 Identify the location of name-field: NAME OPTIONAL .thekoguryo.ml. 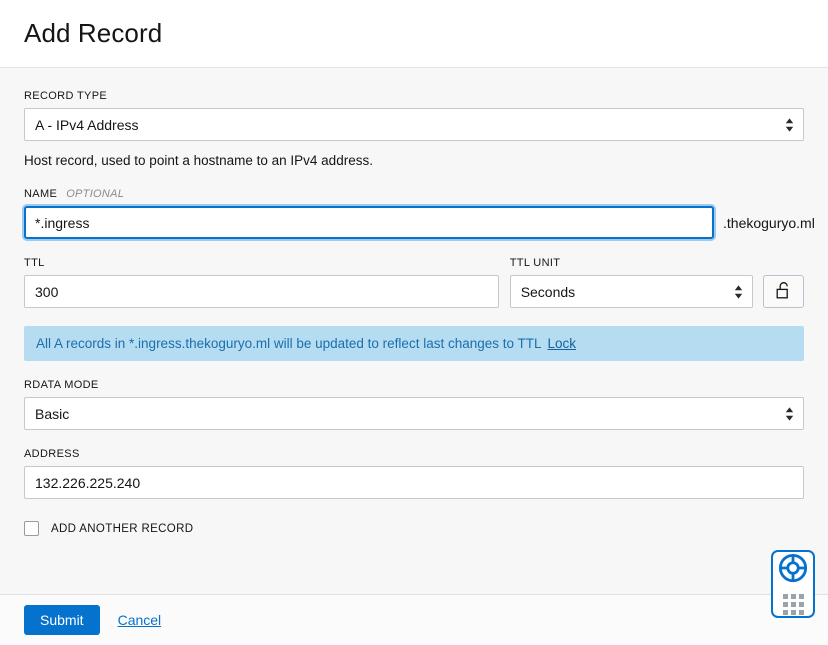
(419, 213).